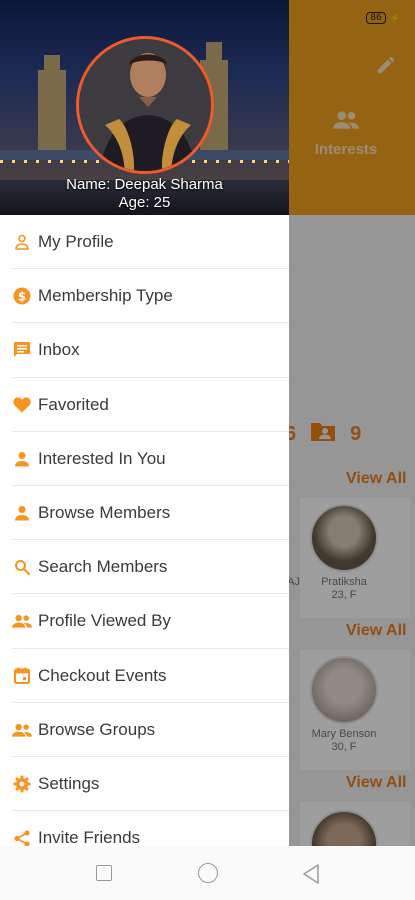  Describe the element at coordinates (22, 784) in the screenshot. I see `gear-icon` at that location.